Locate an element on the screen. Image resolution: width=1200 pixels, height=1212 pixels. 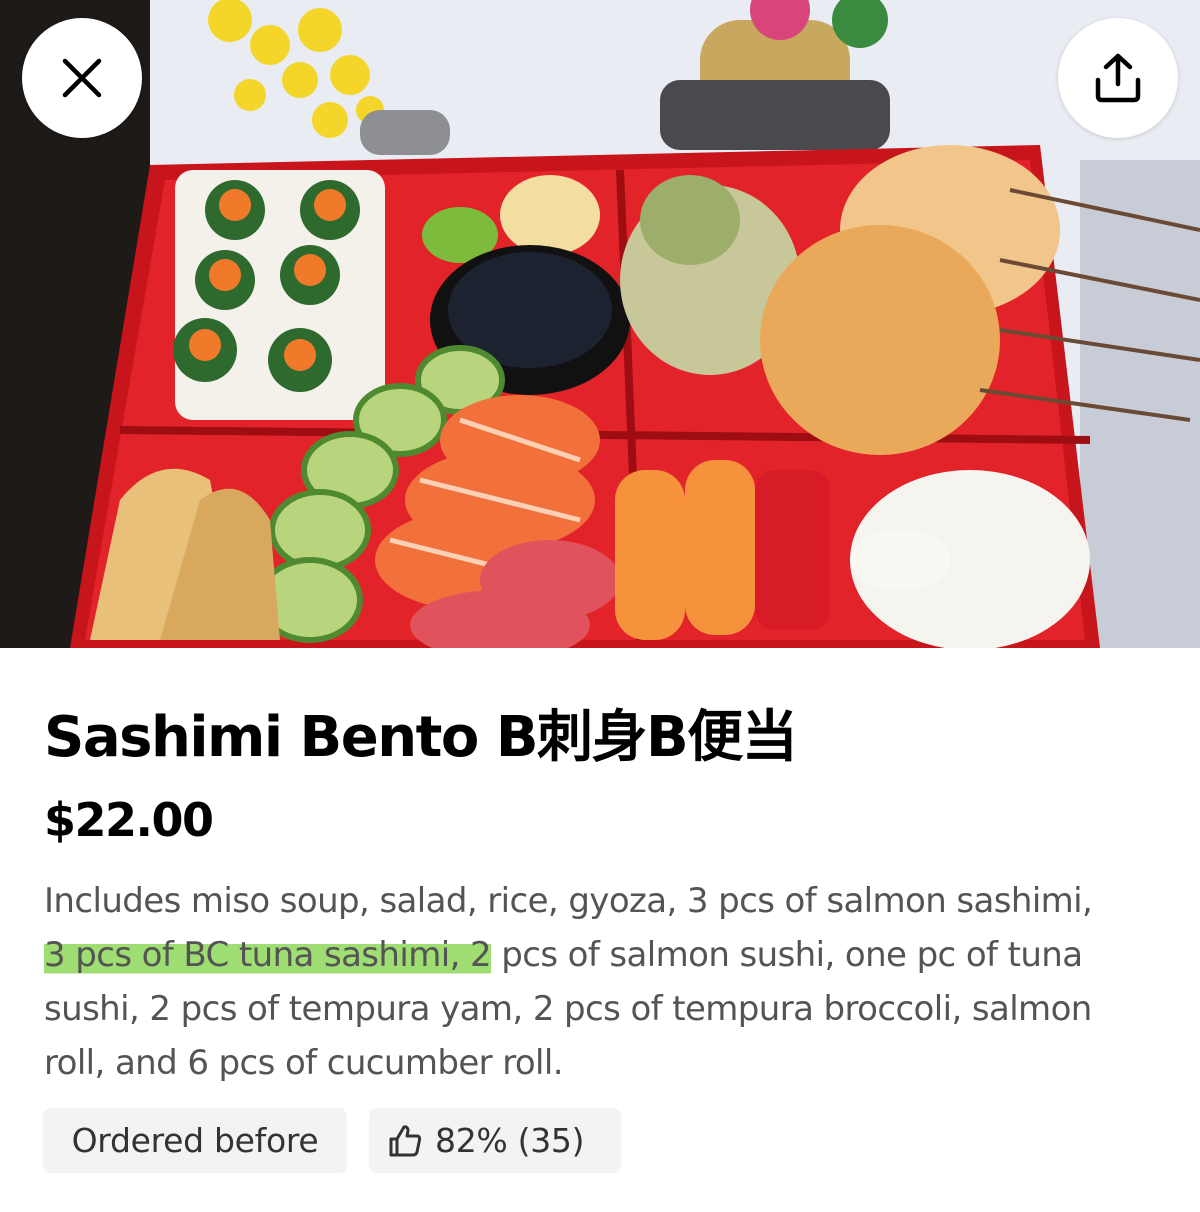
description-text: pcs of salmon sushi, one pc of tuna is located at coordinates (787, 955).